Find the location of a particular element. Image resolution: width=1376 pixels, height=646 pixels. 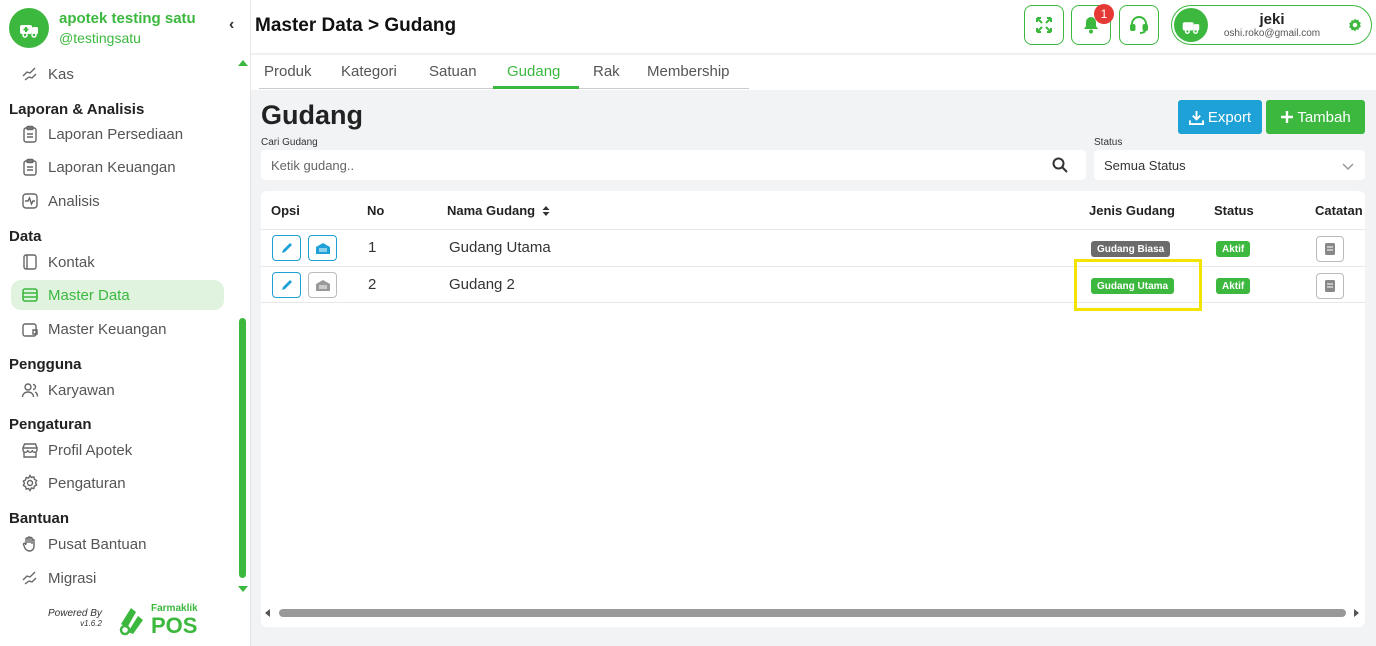

sidebar-item-label: Laporan Persediaan is located at coordinates (116, 134).